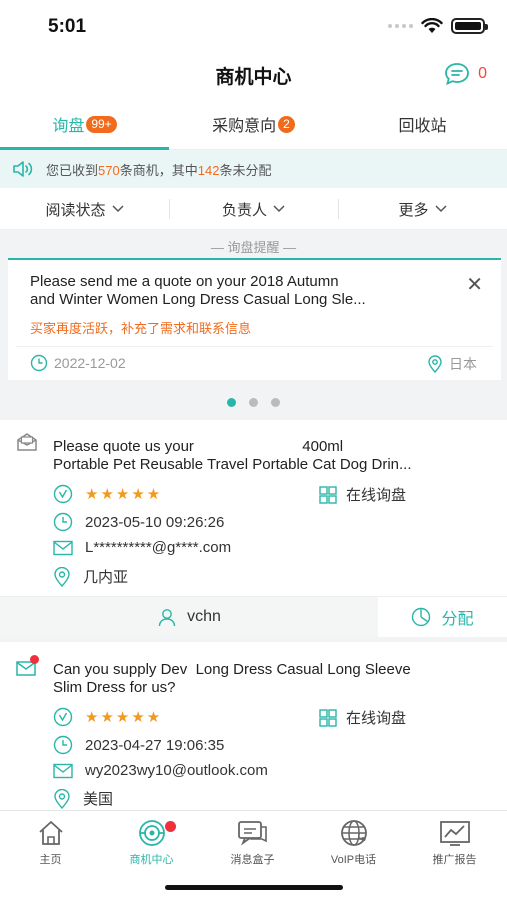 This screenshot has width=507, height=900. I want to click on filter-read-status: 阅读状态, so click(84, 209).